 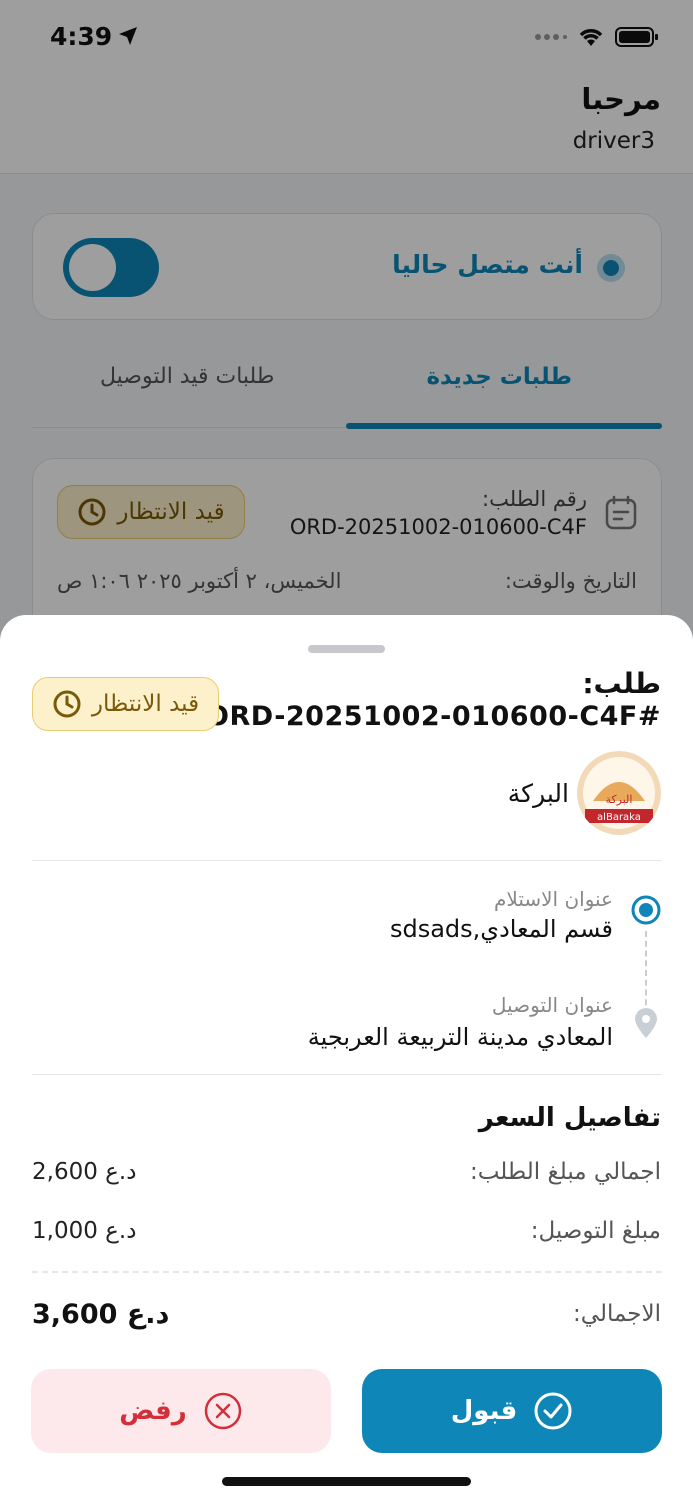 I want to click on pickup-label: عنوان الاستلام, so click(x=553, y=899).